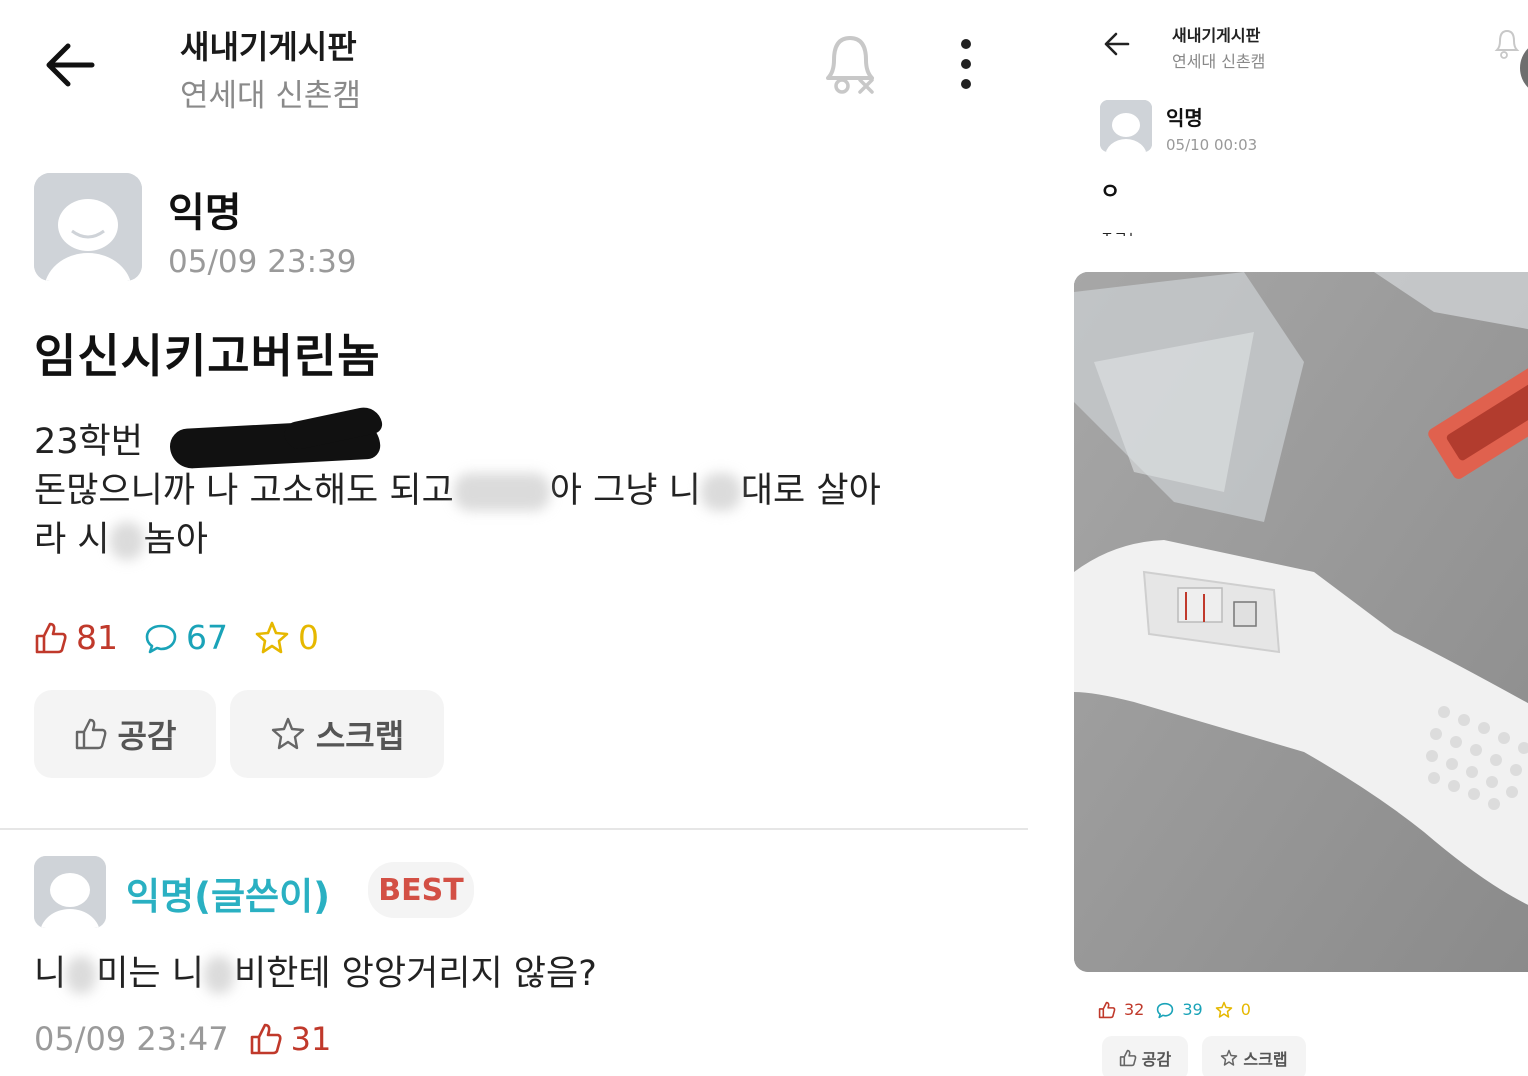 This screenshot has width=1528, height=1076. What do you see at coordinates (1110, 192) in the screenshot?
I see `post-title: ㅇ` at bounding box center [1110, 192].